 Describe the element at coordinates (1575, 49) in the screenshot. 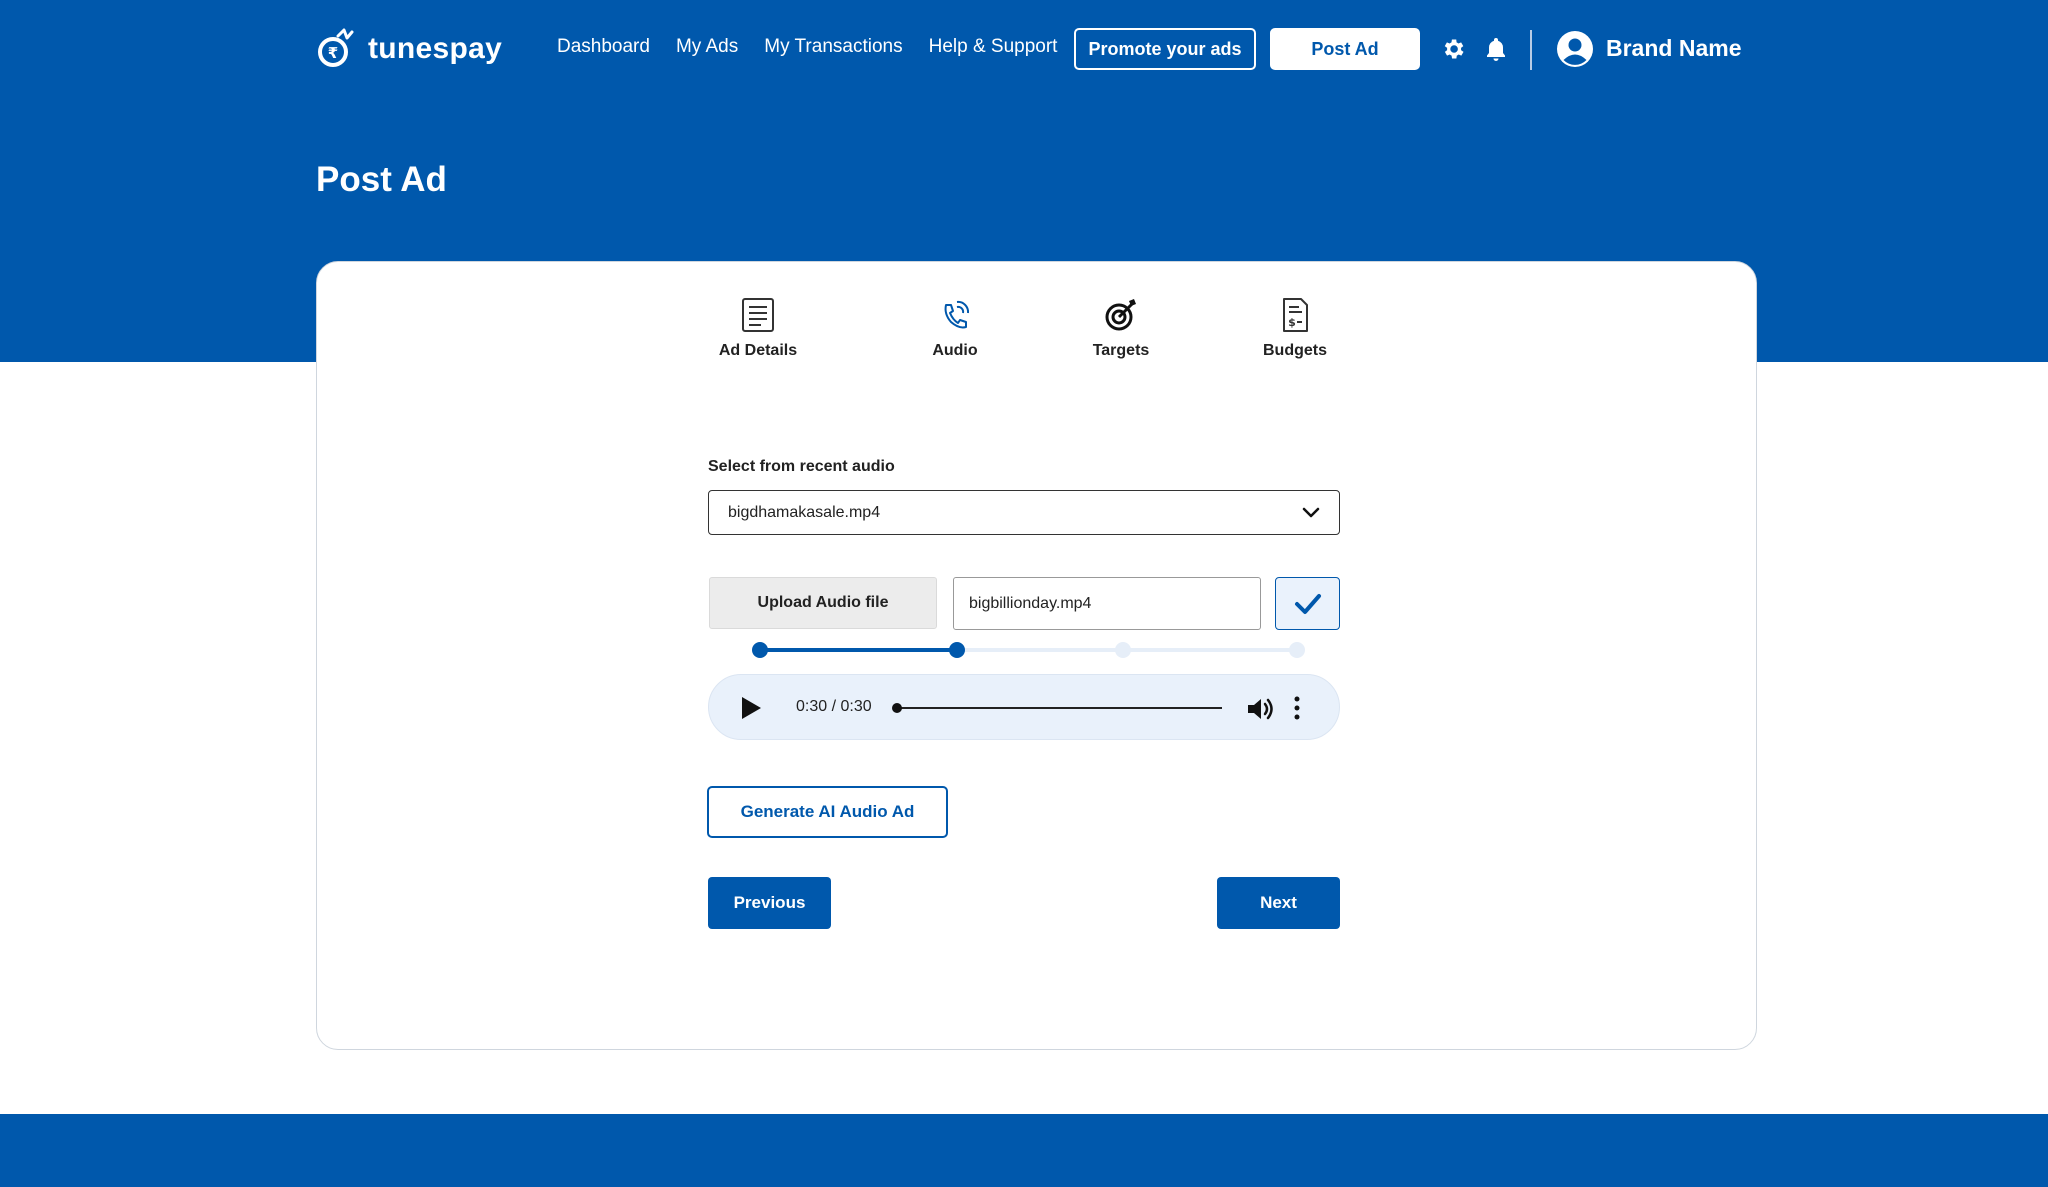

I see `user-avatar-icon` at that location.